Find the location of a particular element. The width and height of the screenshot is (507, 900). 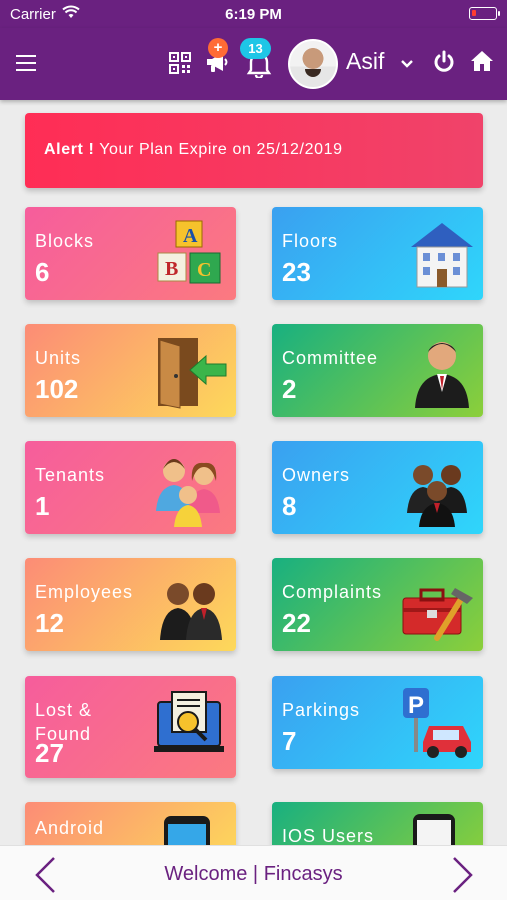

toolbox-icon is located at coordinates (437, 608).